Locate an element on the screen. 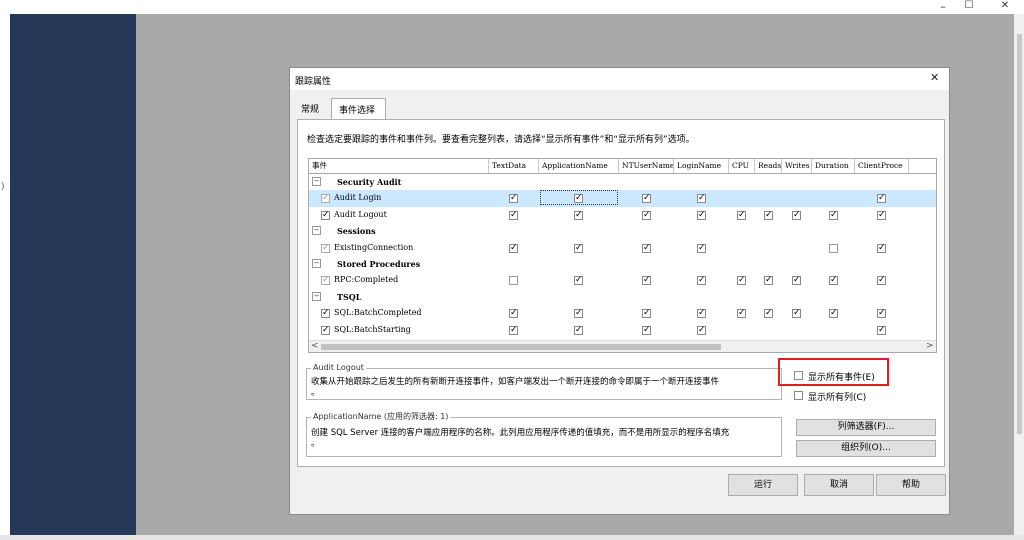  grid-column-header: Duration is located at coordinates (833, 166).